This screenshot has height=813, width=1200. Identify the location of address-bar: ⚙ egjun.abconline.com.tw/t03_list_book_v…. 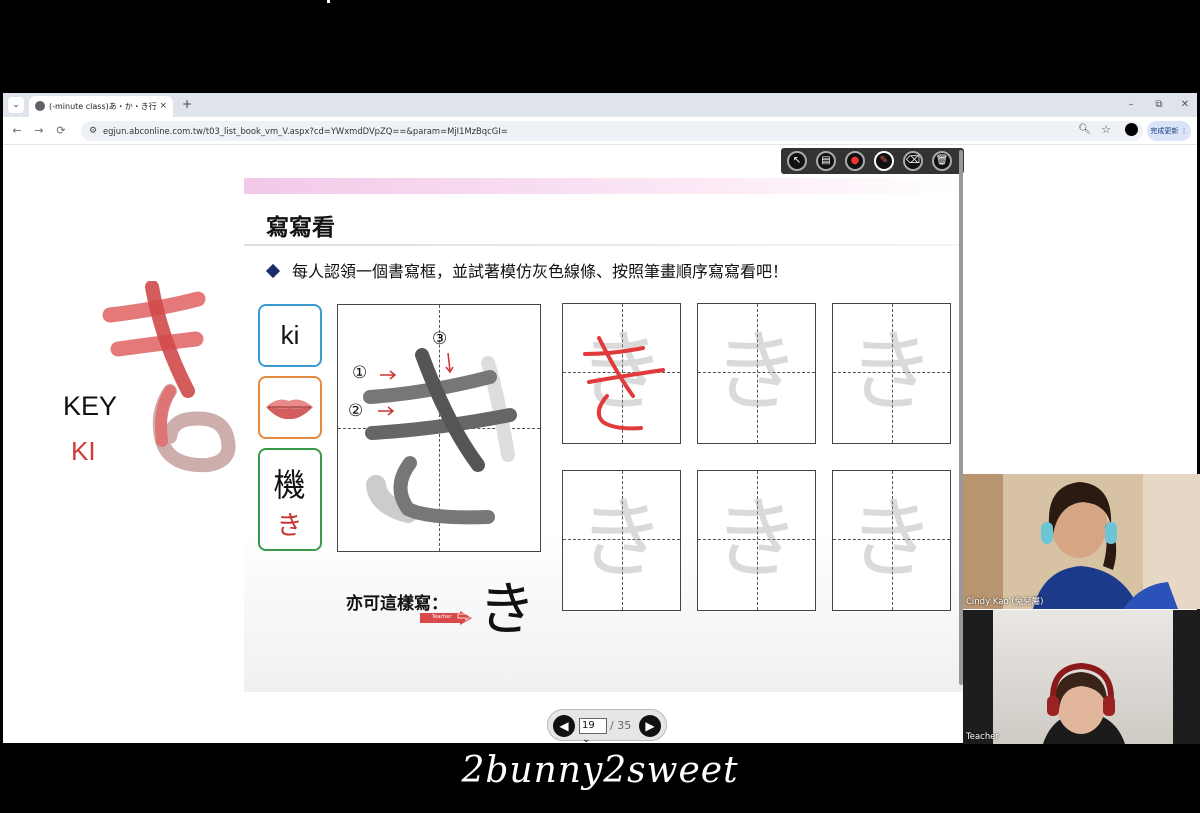
(612, 131).